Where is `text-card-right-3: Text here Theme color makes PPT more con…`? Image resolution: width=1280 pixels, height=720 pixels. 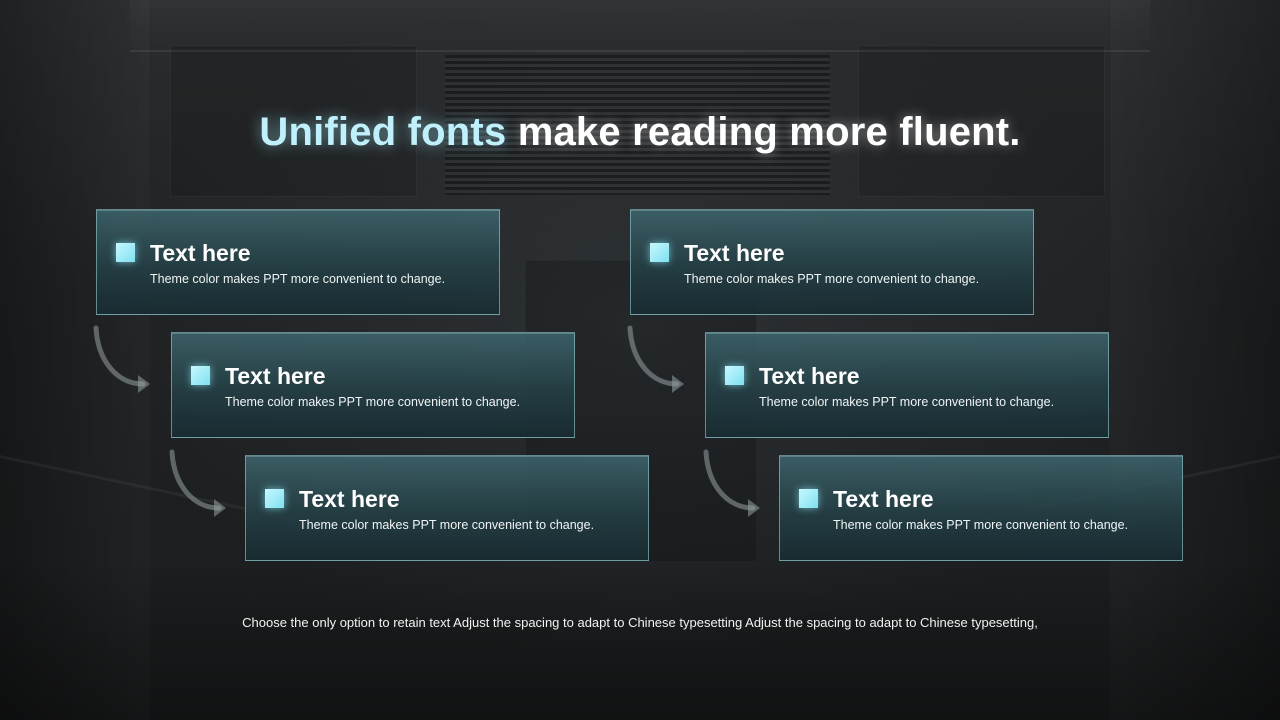 text-card-right-3: Text here Theme color makes PPT more con… is located at coordinates (981, 508).